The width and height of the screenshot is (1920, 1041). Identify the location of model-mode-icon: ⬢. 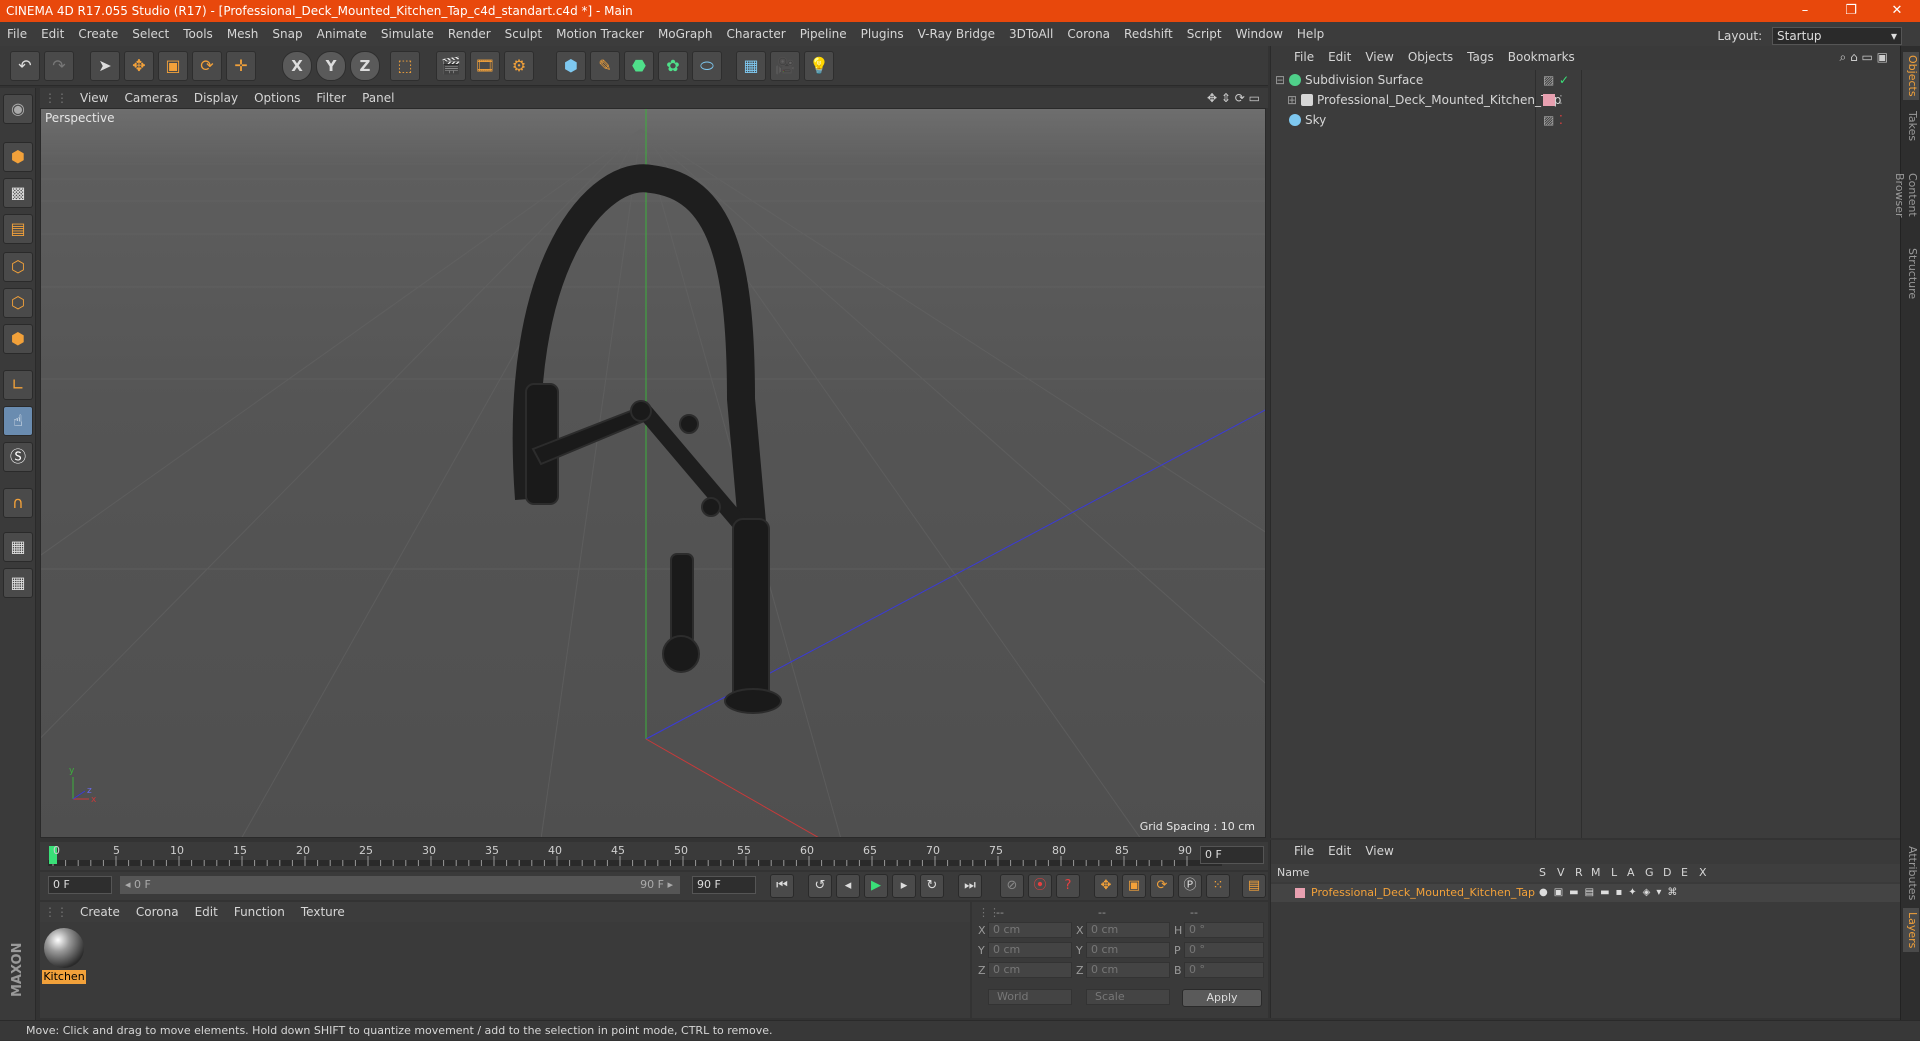
(18, 157).